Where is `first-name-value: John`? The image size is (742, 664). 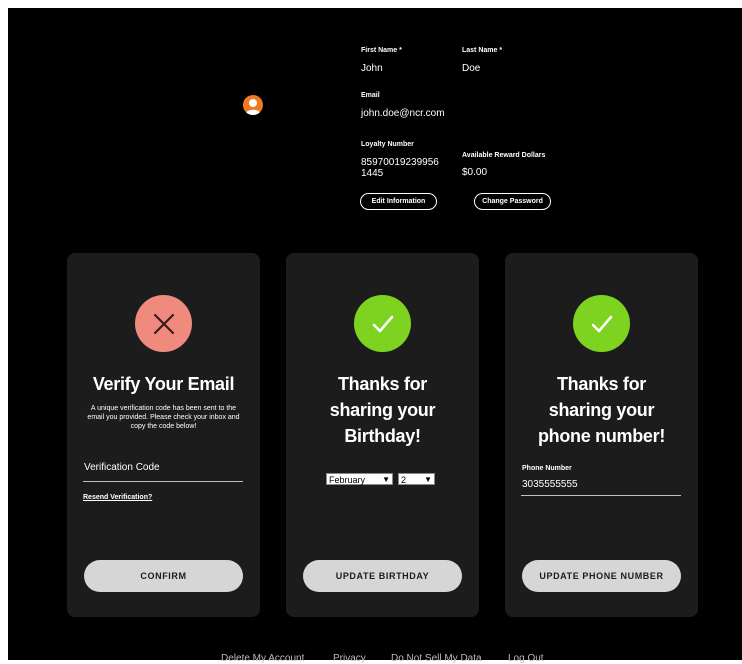
first-name-value: John is located at coordinates (372, 68).